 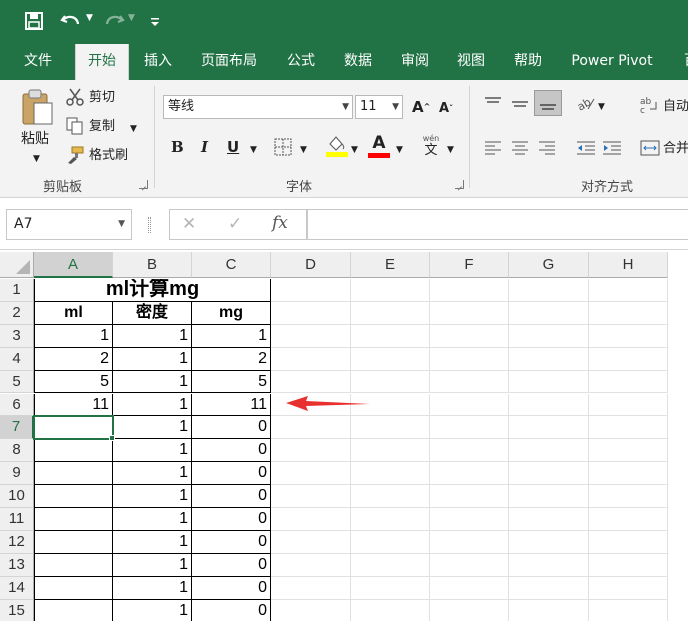 I want to click on cell-h1, so click(x=628, y=290).